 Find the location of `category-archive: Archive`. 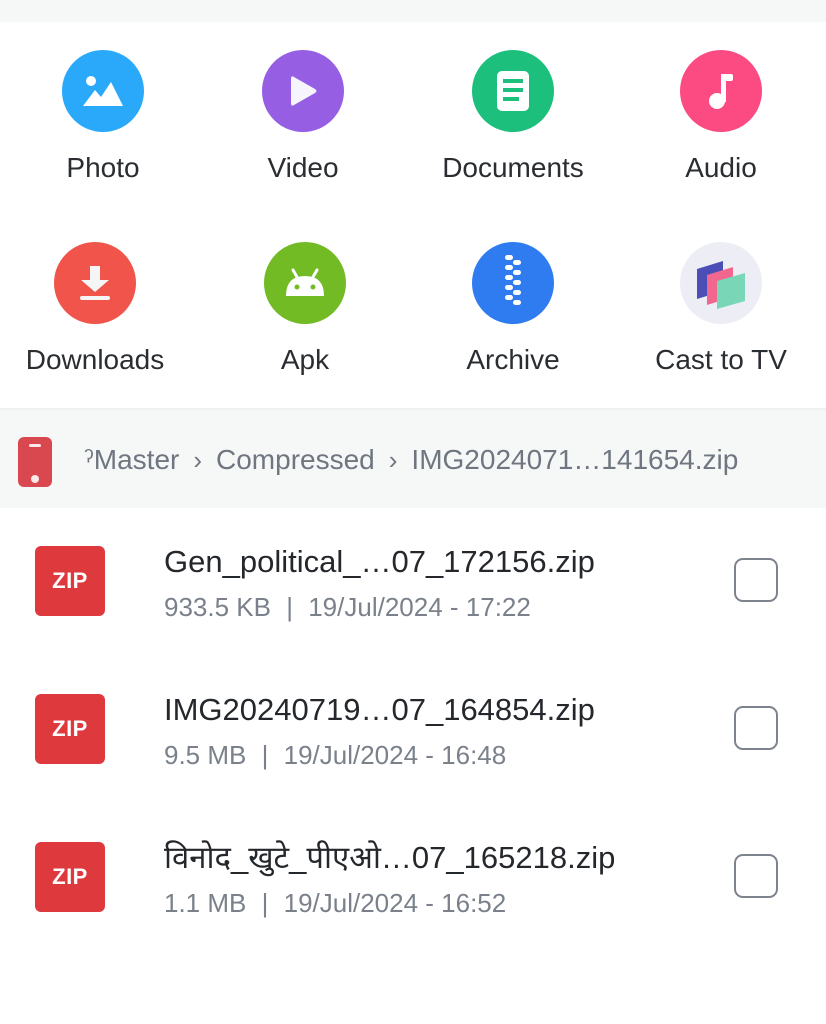

category-archive: Archive is located at coordinates (513, 309).